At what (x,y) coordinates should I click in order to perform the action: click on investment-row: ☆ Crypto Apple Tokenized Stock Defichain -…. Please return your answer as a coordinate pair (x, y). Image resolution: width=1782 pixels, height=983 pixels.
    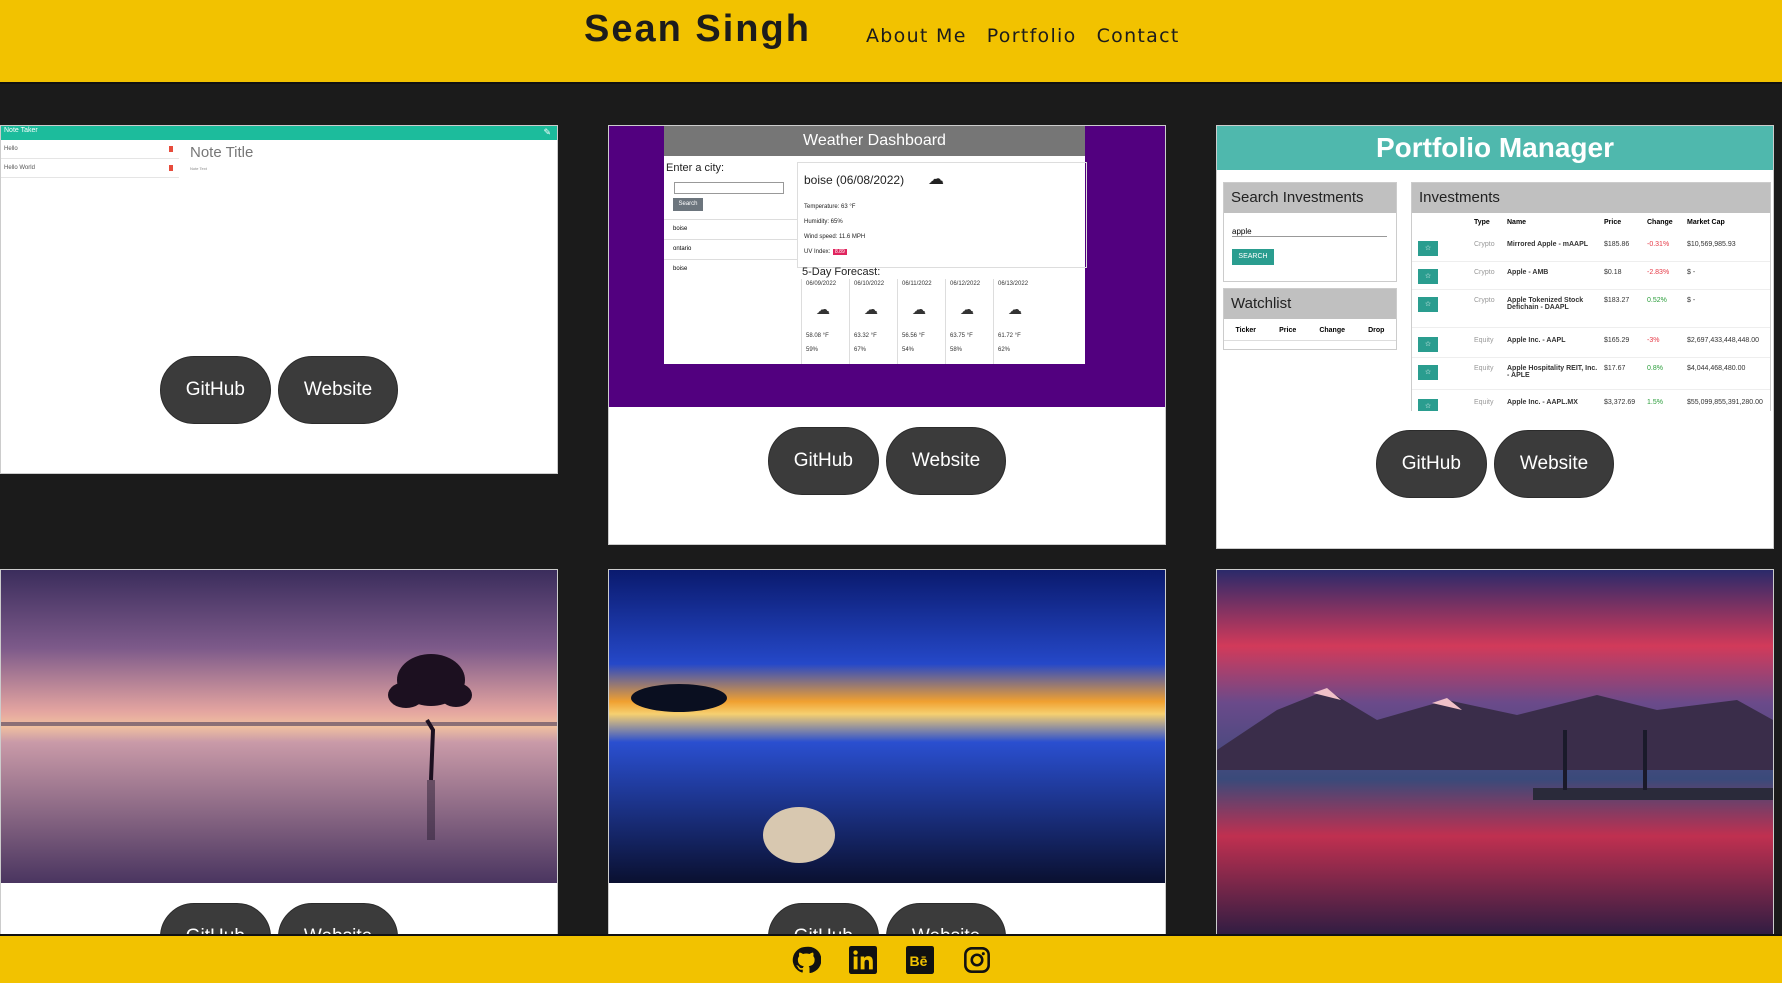
    Looking at the image, I should click on (1591, 309).